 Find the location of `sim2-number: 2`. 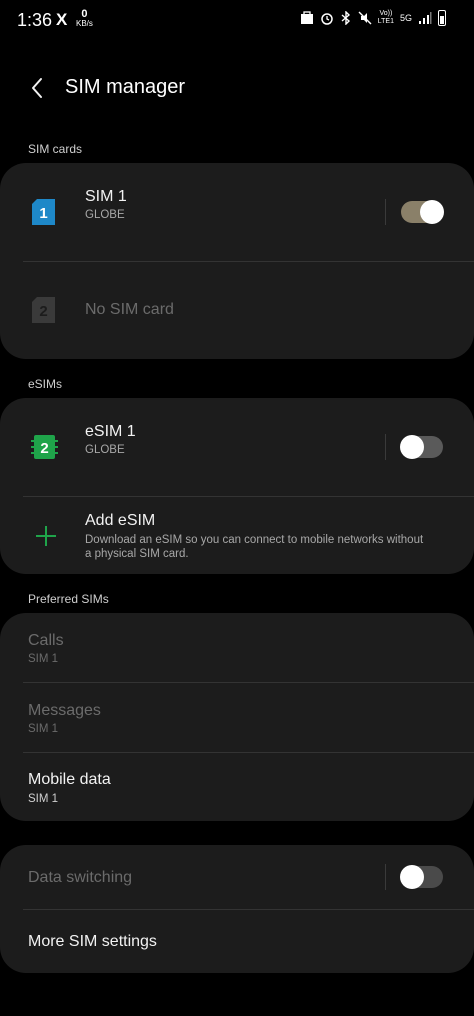

sim2-number: 2 is located at coordinates (43, 311).